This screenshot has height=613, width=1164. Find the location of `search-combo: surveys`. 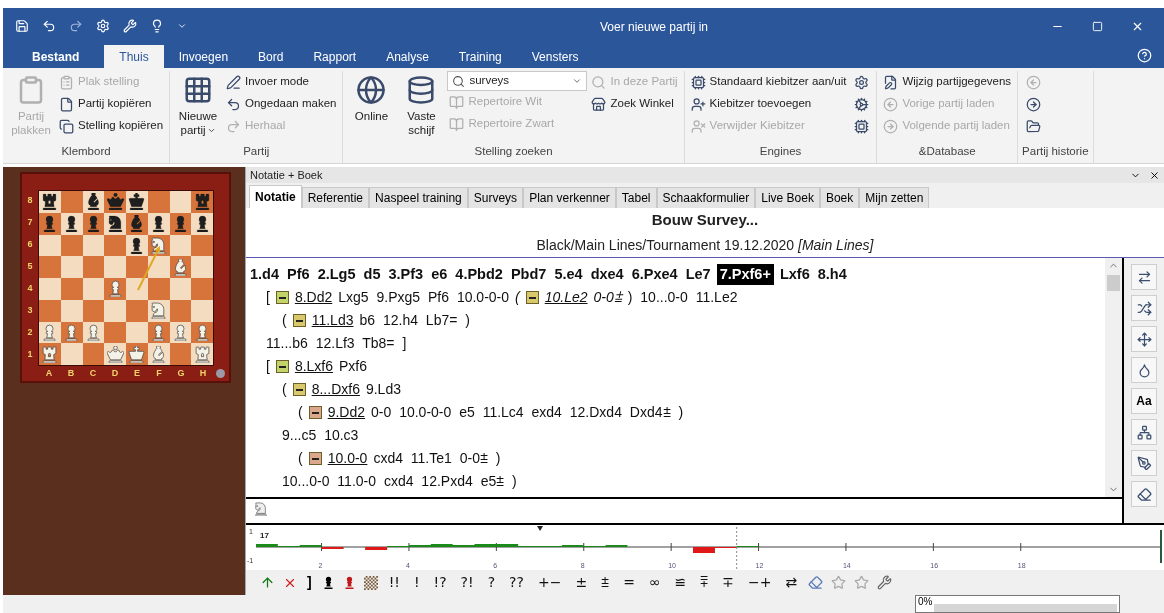

search-combo: surveys is located at coordinates (517, 81).